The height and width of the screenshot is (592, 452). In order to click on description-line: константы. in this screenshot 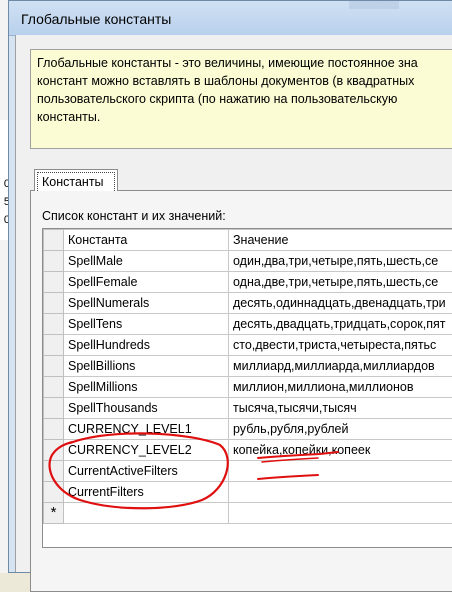, I will do `click(244, 117)`.